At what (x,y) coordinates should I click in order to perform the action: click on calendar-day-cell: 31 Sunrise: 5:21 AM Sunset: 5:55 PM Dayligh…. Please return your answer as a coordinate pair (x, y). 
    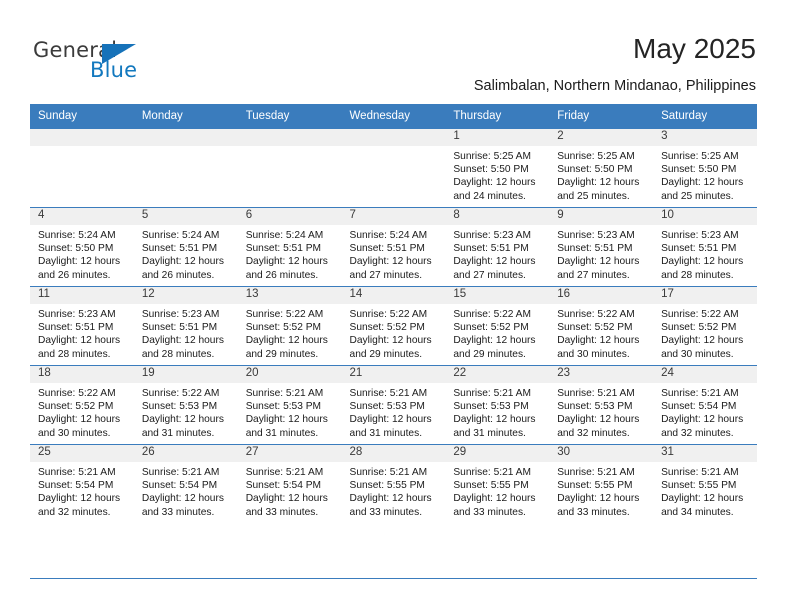
    Looking at the image, I should click on (705, 483).